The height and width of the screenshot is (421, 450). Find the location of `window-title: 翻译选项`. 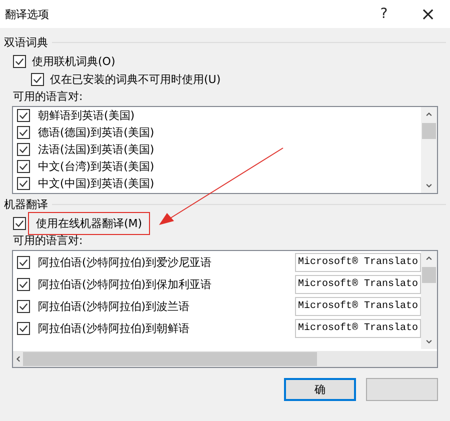

window-title: 翻译选项 is located at coordinates (27, 14).